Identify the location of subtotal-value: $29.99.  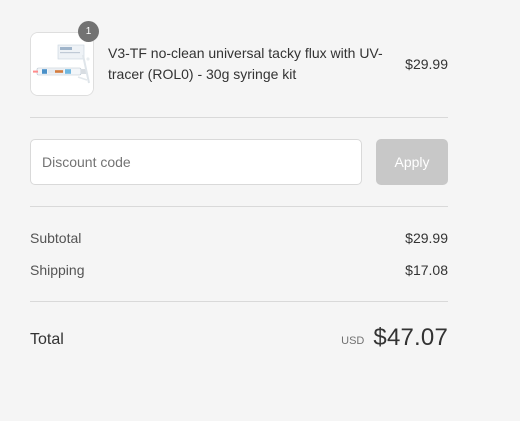
(426, 238).